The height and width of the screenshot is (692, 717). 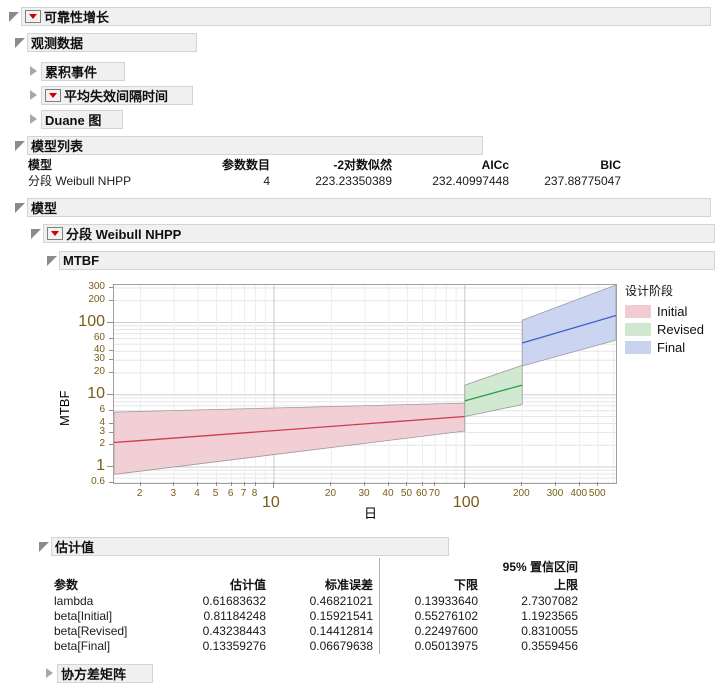 I want to click on legend-title: 设计阶段, so click(x=649, y=291).